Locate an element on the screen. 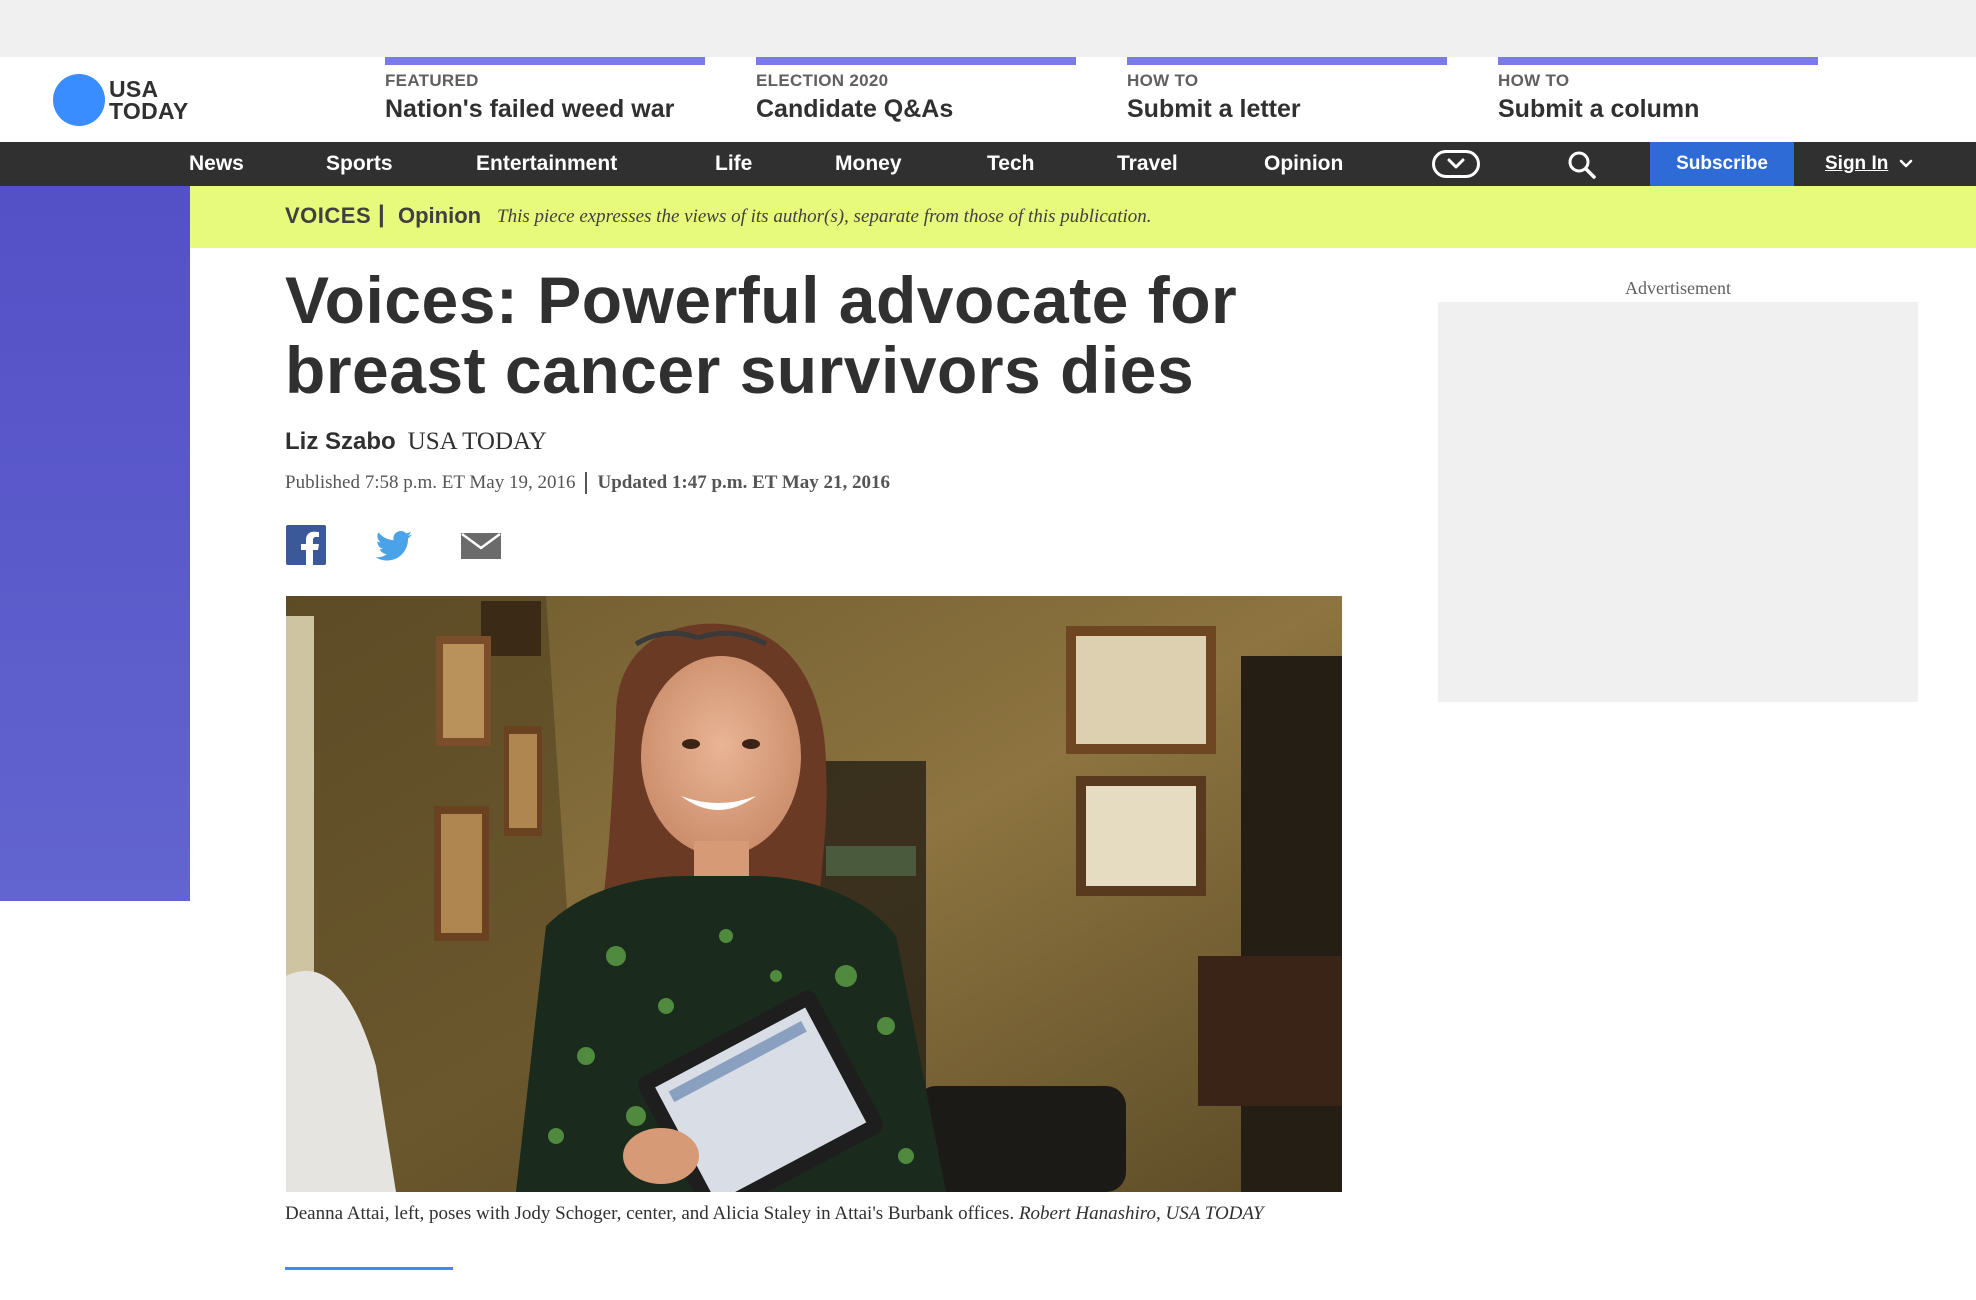 Image resolution: width=1976 pixels, height=1300 pixels. caption-divider is located at coordinates (369, 1268).